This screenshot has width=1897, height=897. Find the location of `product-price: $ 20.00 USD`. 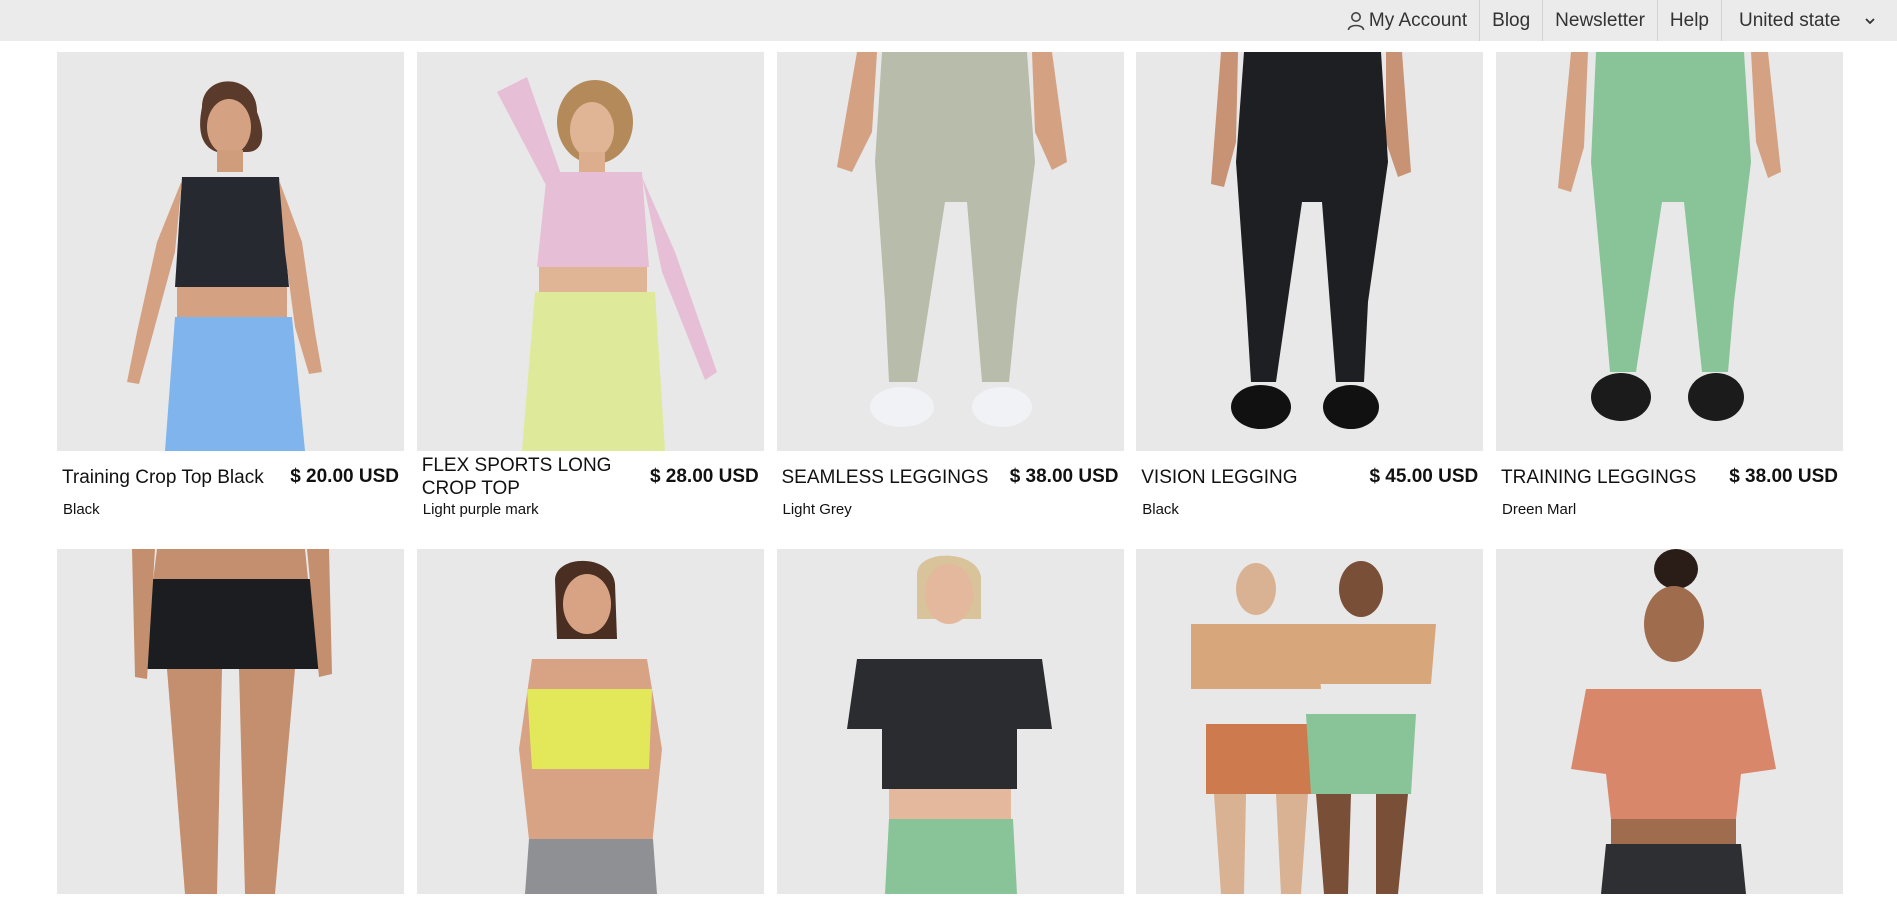

product-price: $ 20.00 USD is located at coordinates (344, 476).